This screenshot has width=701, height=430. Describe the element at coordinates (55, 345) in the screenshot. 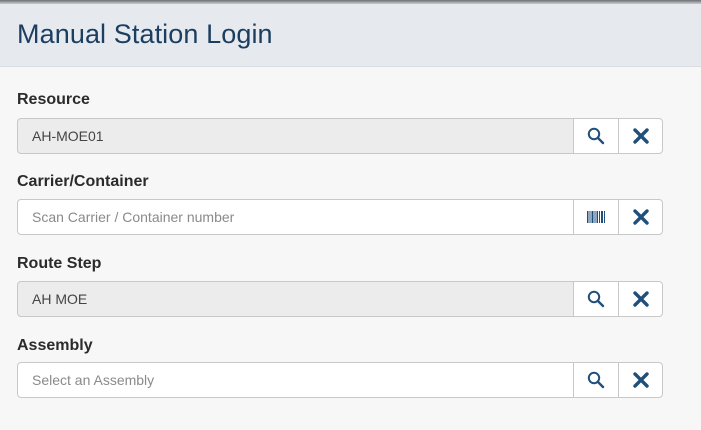

I see `assembly-label: Assembly` at that location.